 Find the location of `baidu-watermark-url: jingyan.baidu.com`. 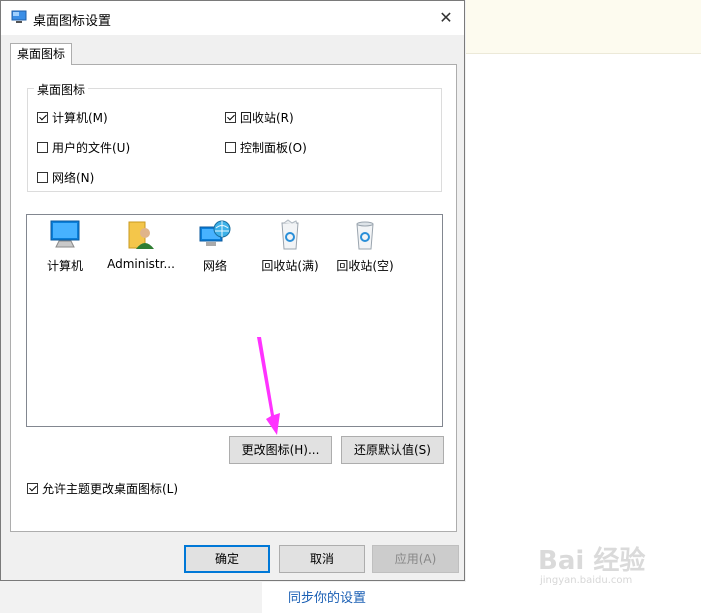

baidu-watermark-url: jingyan.baidu.com is located at coordinates (586, 580).